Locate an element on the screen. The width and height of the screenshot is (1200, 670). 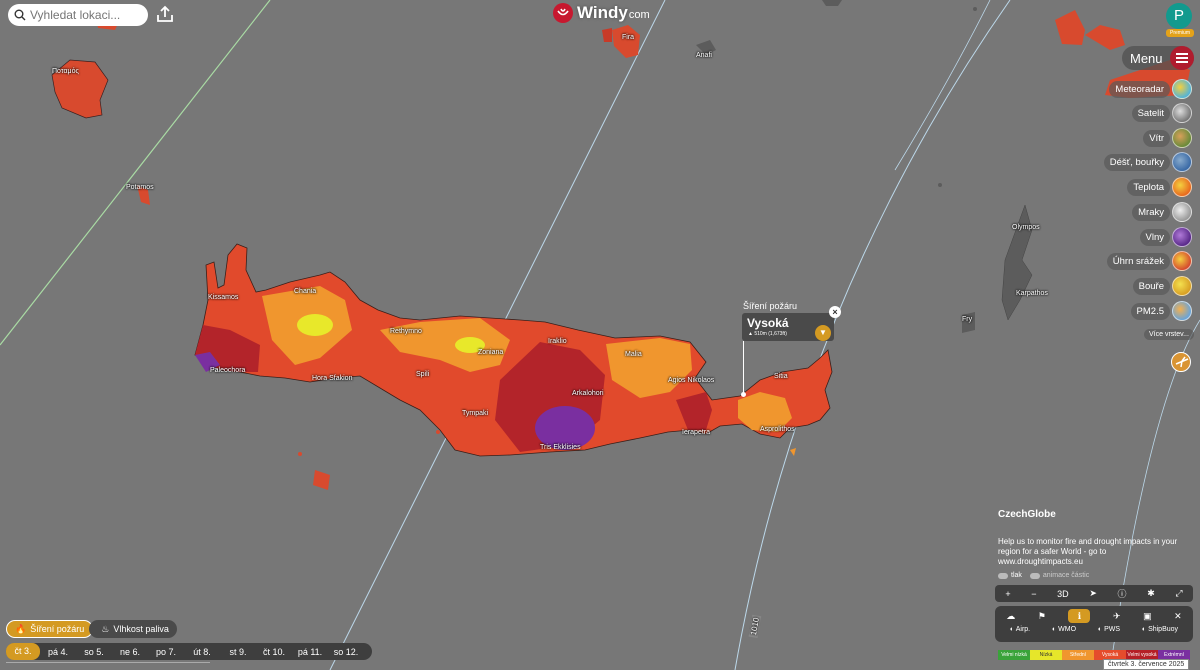
day-item: pá 4. is located at coordinates (58, 652).